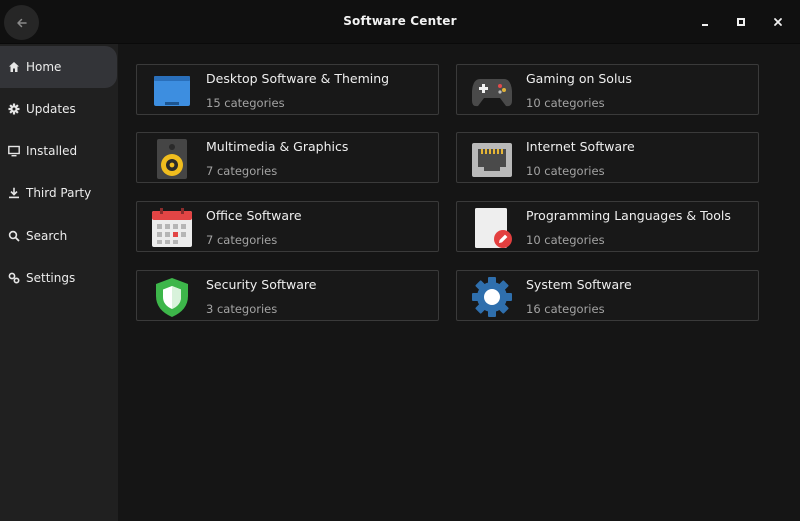  What do you see at coordinates (287, 226) in the screenshot?
I see `category-card-office: Office Software 7 categories` at bounding box center [287, 226].